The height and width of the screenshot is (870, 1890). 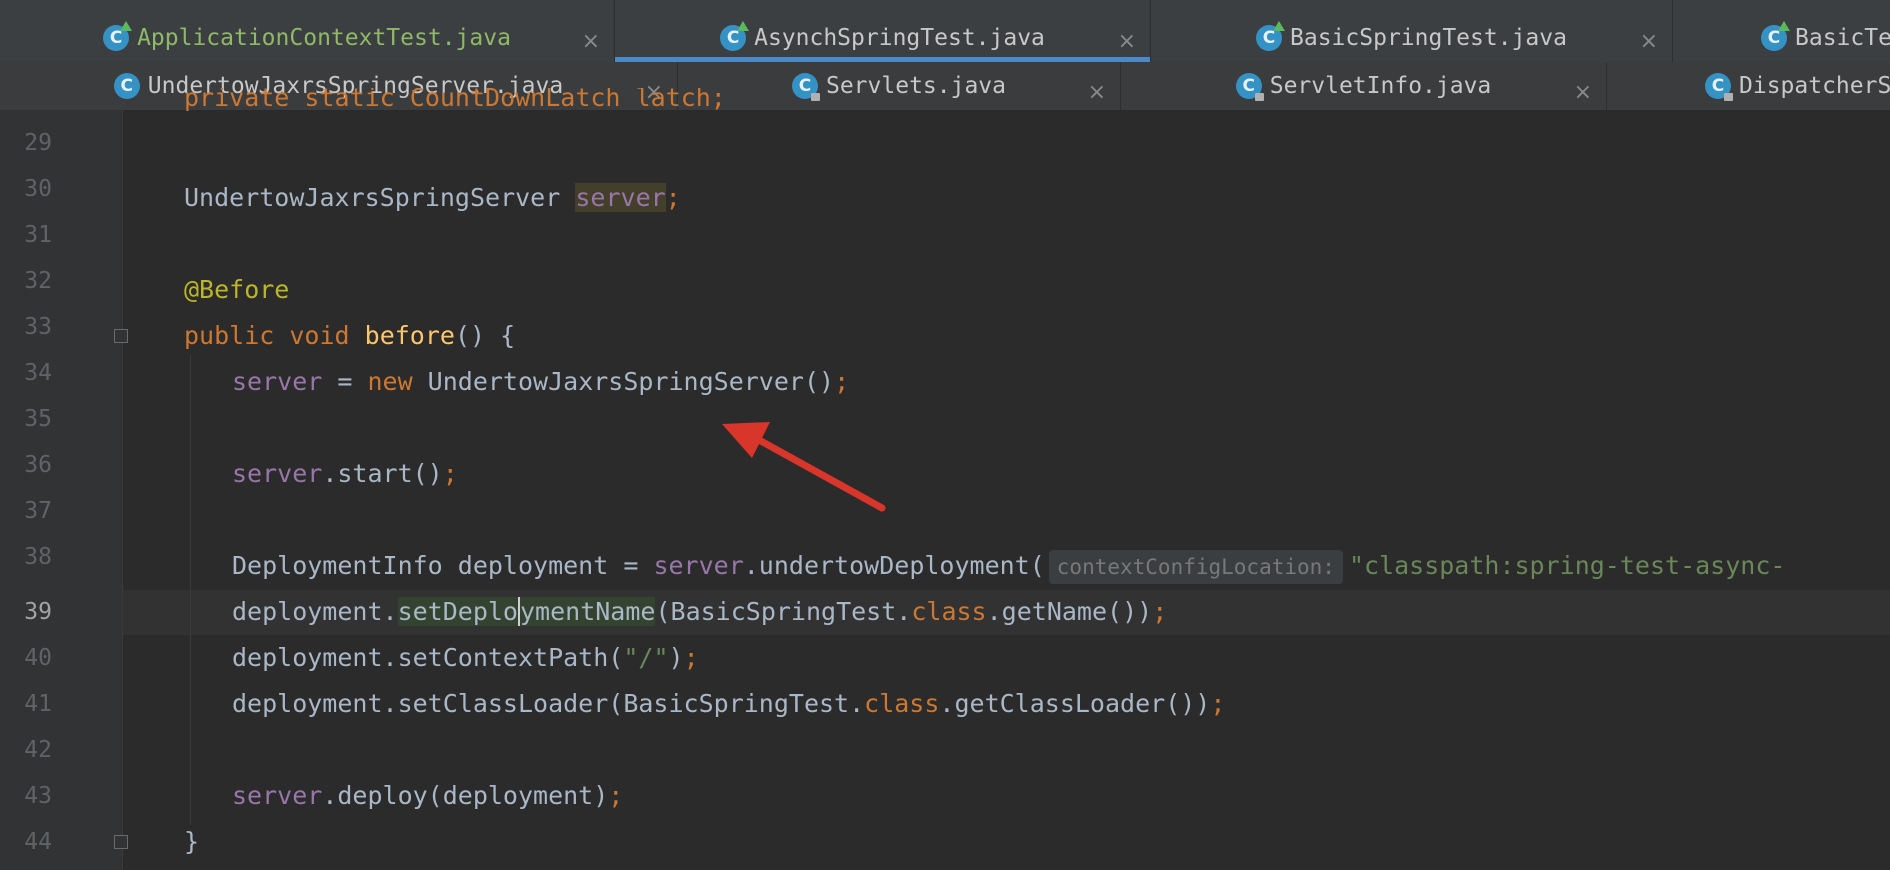 What do you see at coordinates (38, 612) in the screenshot?
I see `line-number-current: 39` at bounding box center [38, 612].